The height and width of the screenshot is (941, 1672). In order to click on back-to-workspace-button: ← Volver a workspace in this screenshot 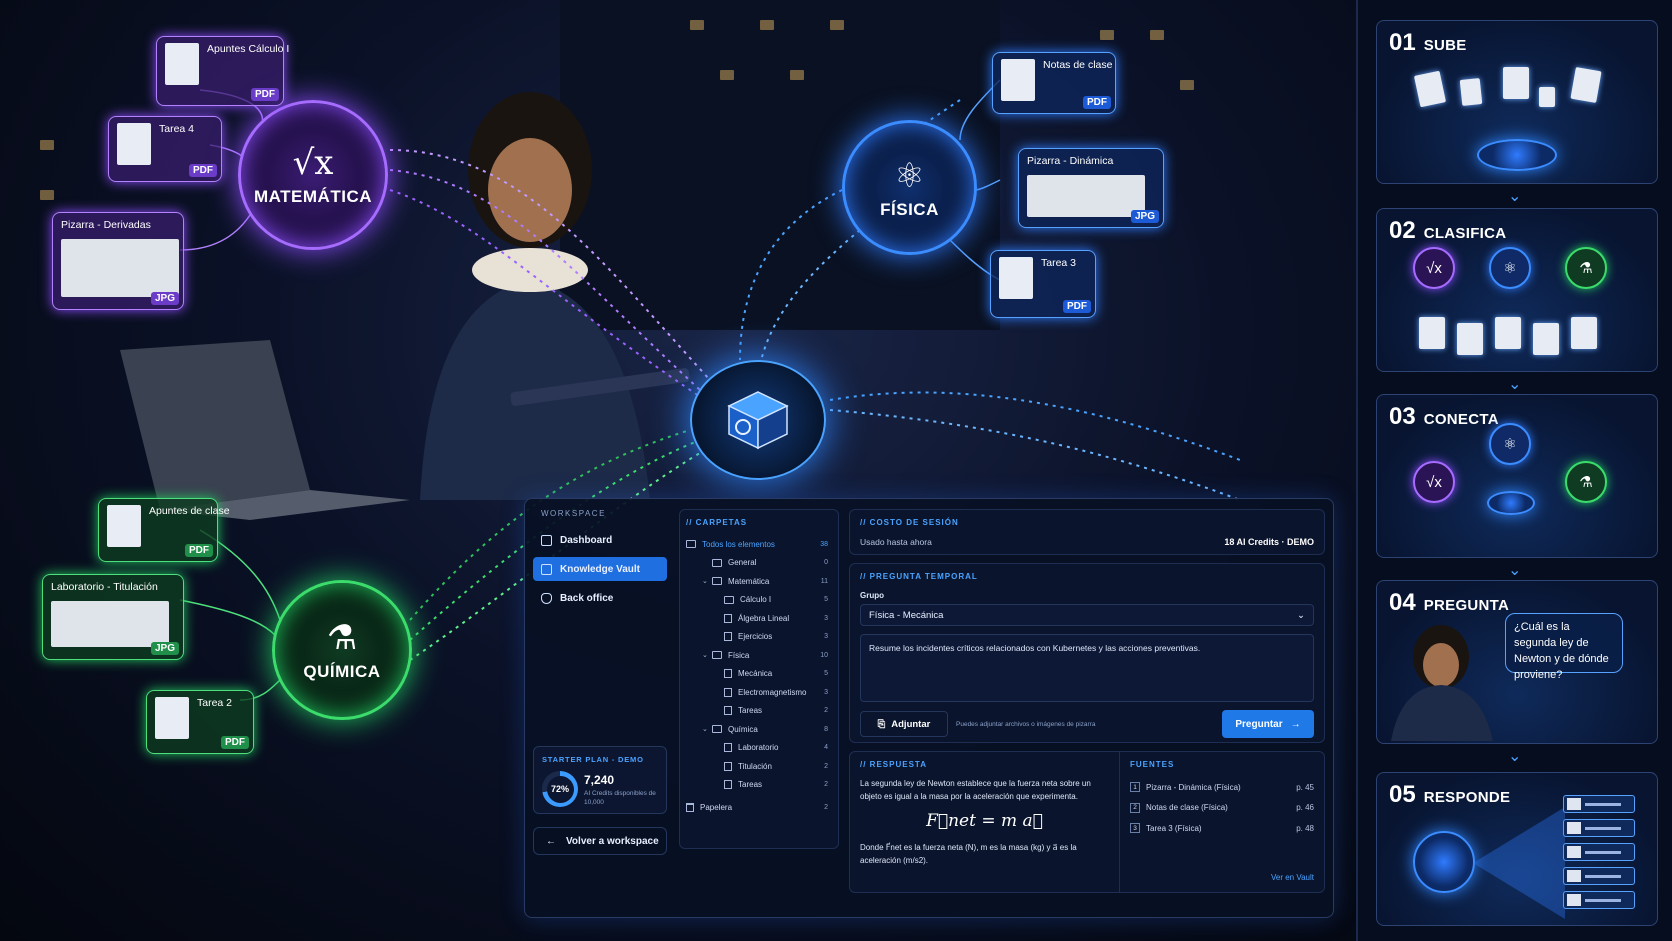, I will do `click(600, 841)`.